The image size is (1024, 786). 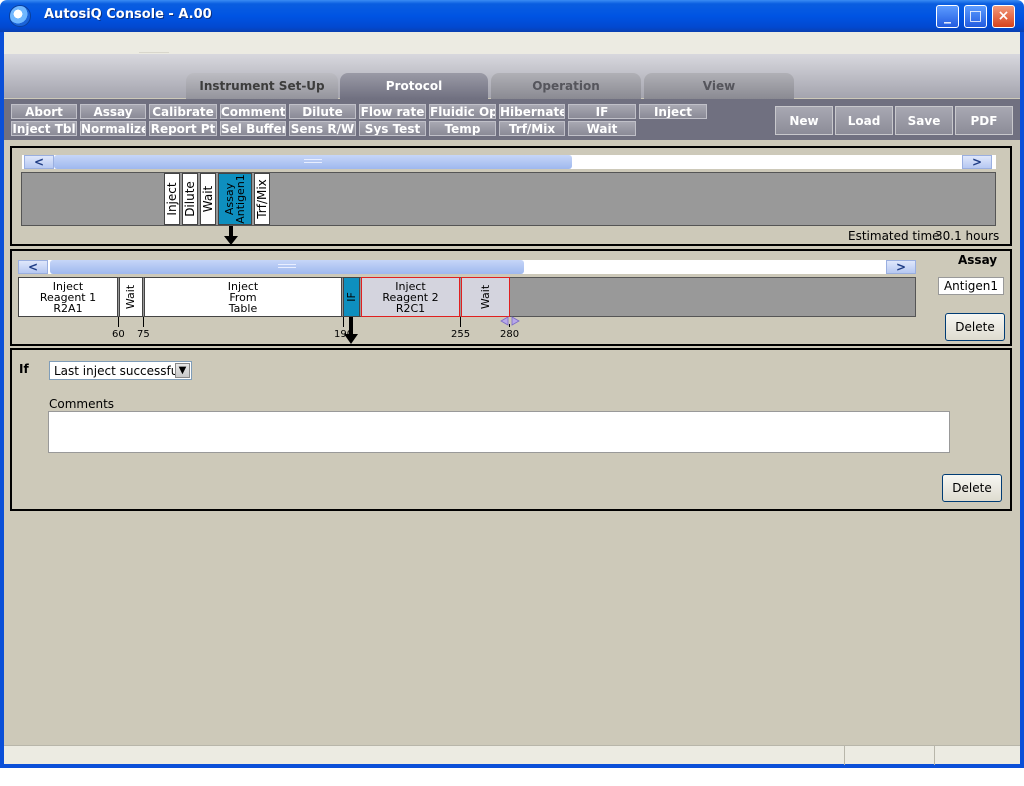 What do you see at coordinates (113, 111) in the screenshot?
I see `cmd-assay-button: Assay` at bounding box center [113, 111].